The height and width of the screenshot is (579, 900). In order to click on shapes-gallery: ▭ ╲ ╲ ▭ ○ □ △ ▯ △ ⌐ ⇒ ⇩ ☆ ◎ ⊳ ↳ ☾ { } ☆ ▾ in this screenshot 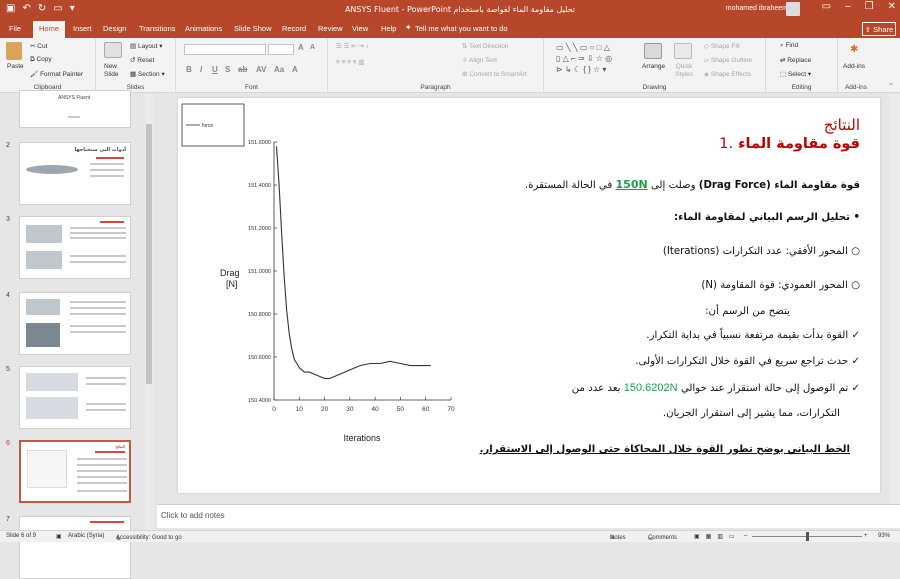, I will do `click(597, 58)`.